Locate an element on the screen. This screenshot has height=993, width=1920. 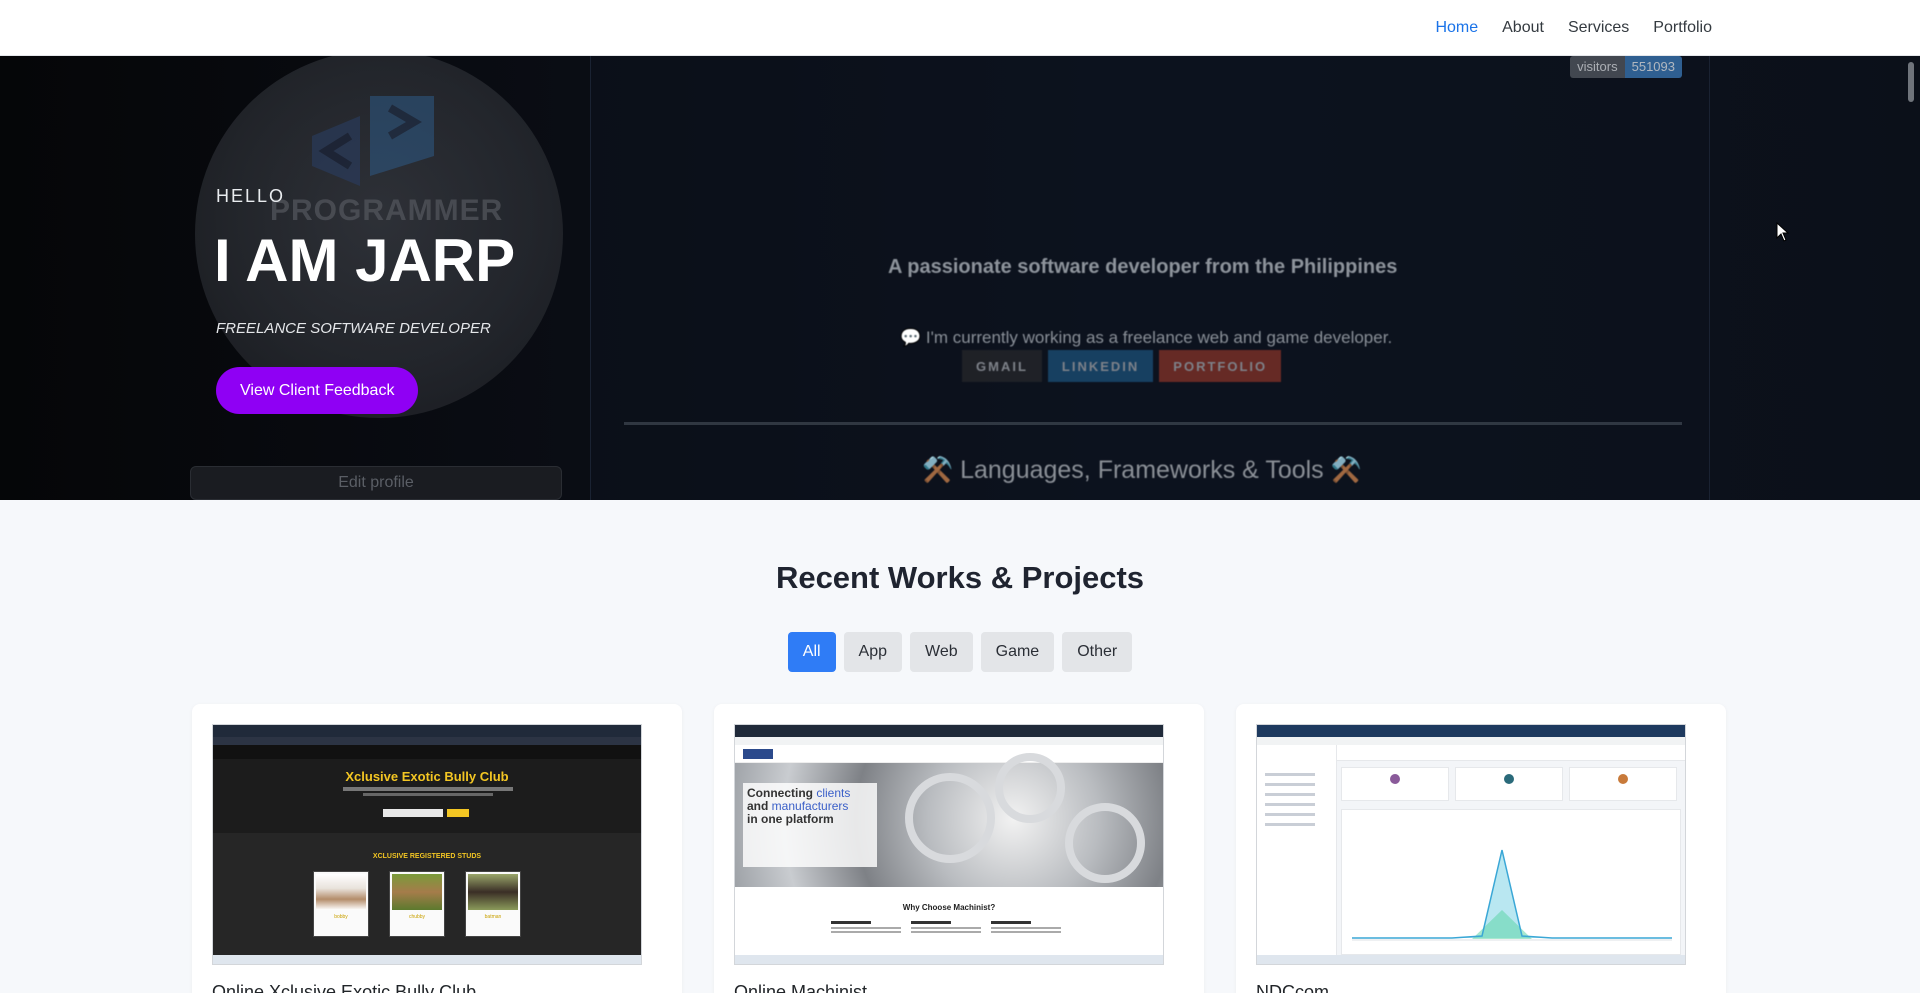
nav-link-portfolio: Portfolio is located at coordinates (1682, 28).